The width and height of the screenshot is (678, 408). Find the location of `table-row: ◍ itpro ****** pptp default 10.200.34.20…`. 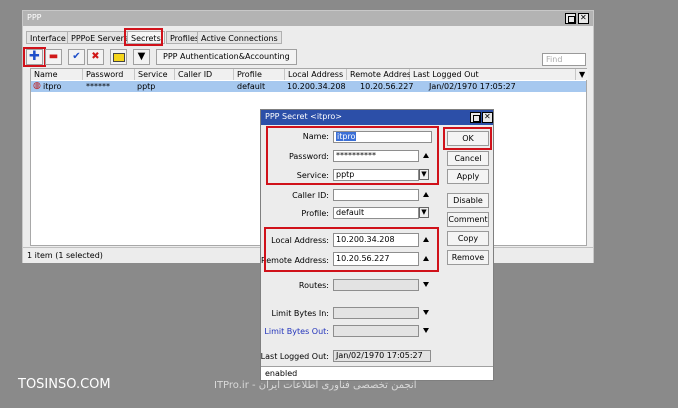

table-row: ◍ itpro ****** pptp default 10.200.34.20… is located at coordinates (308, 86).